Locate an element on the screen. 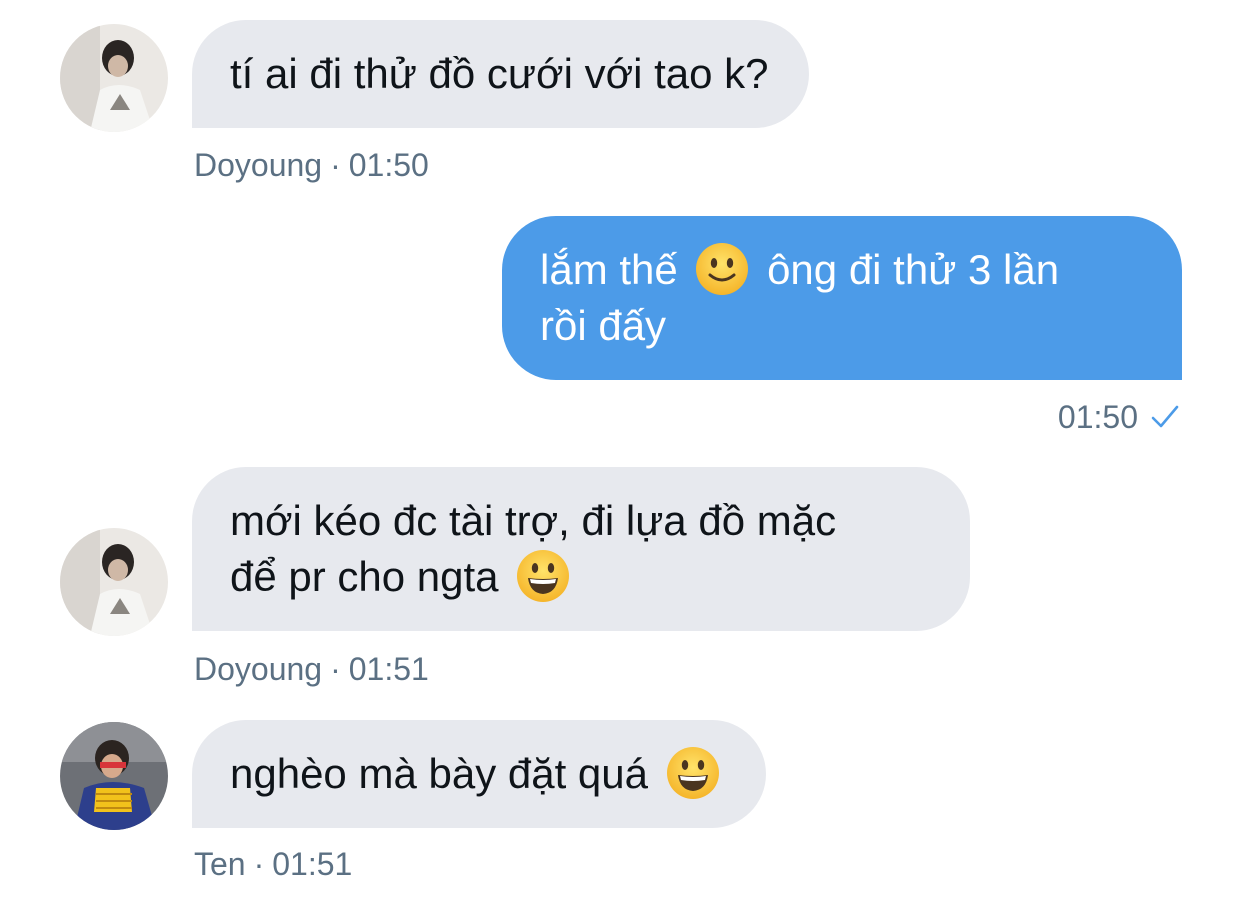 The width and height of the screenshot is (1242, 907). sent-check-icon is located at coordinates (1165, 414).